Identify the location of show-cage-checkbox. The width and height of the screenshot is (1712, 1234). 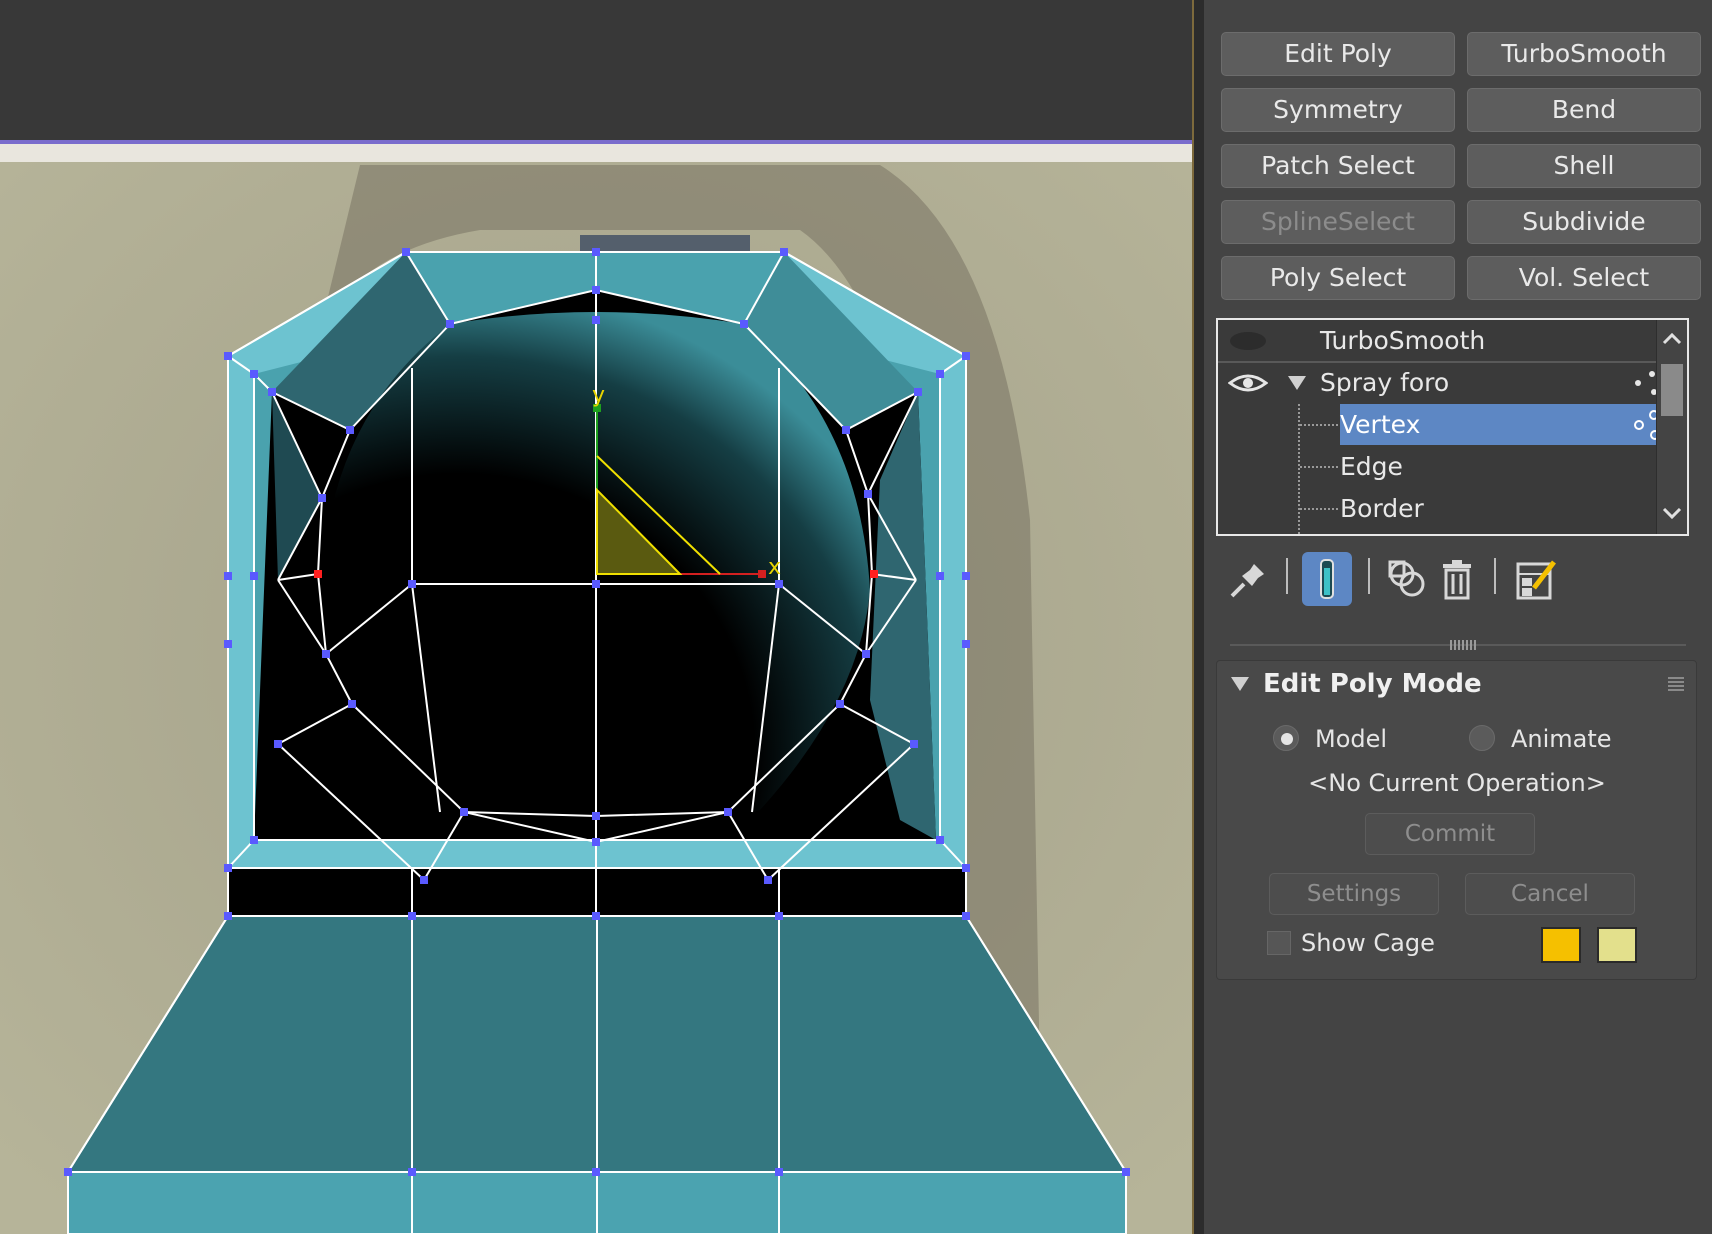
(1279, 943).